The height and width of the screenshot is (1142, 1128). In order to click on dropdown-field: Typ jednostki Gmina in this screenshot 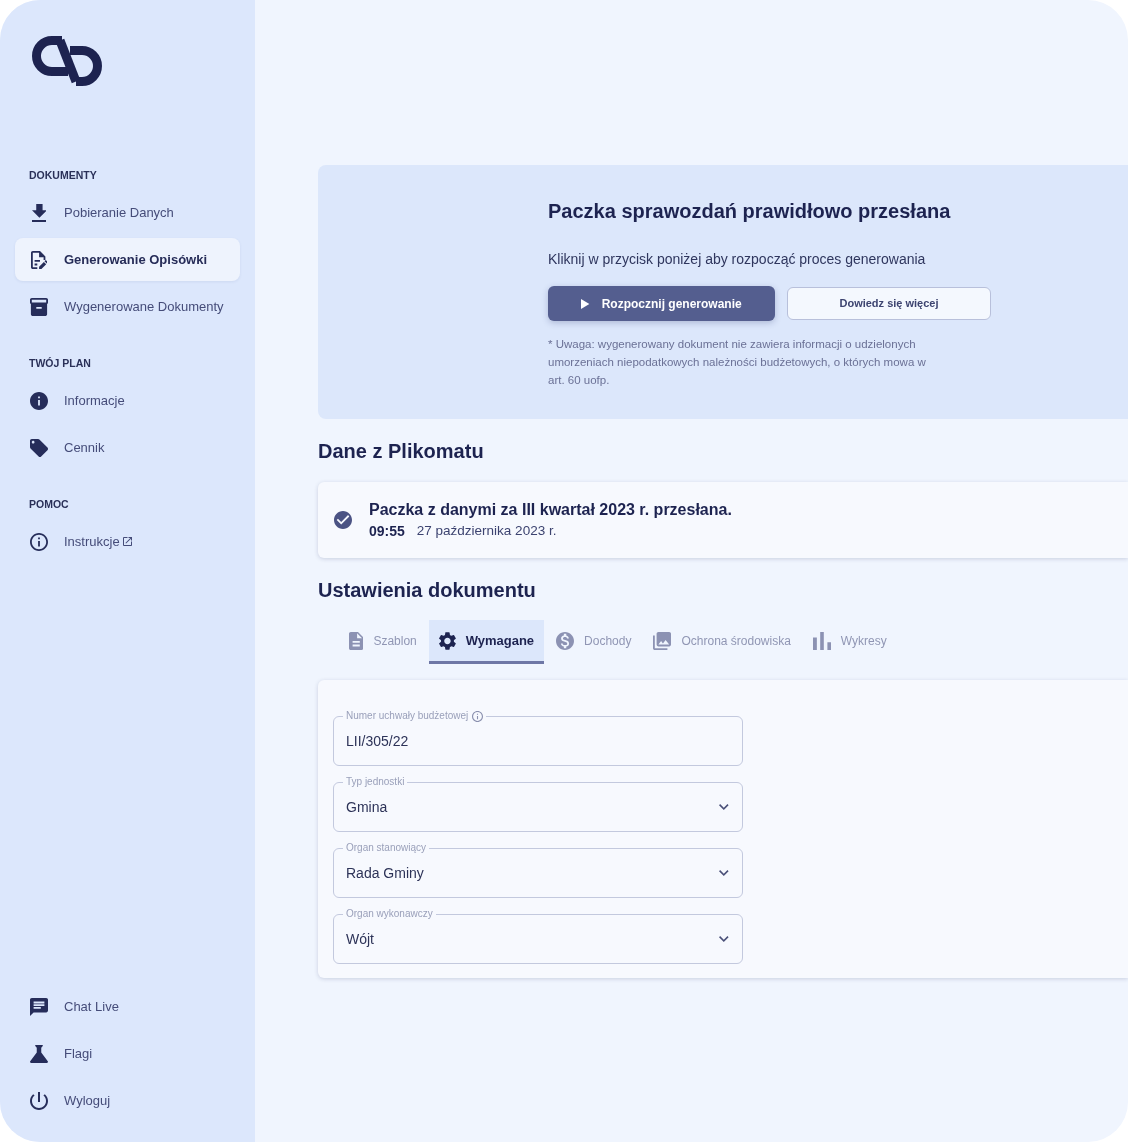, I will do `click(538, 803)`.